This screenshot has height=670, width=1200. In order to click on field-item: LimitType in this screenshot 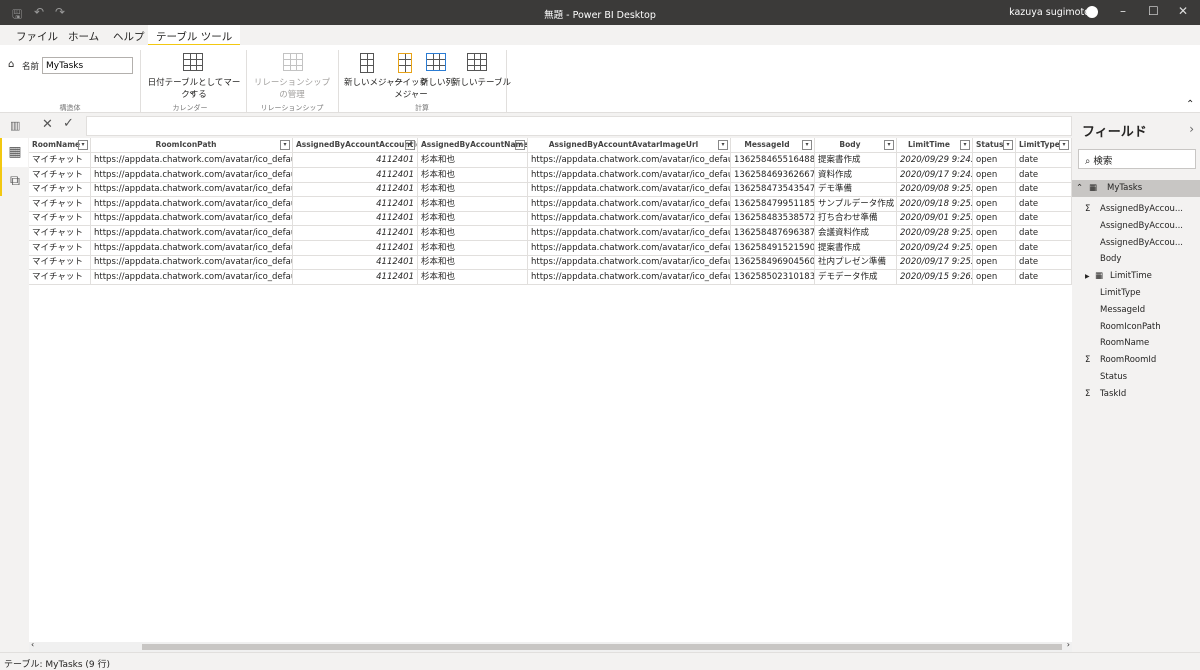, I will do `click(1136, 293)`.